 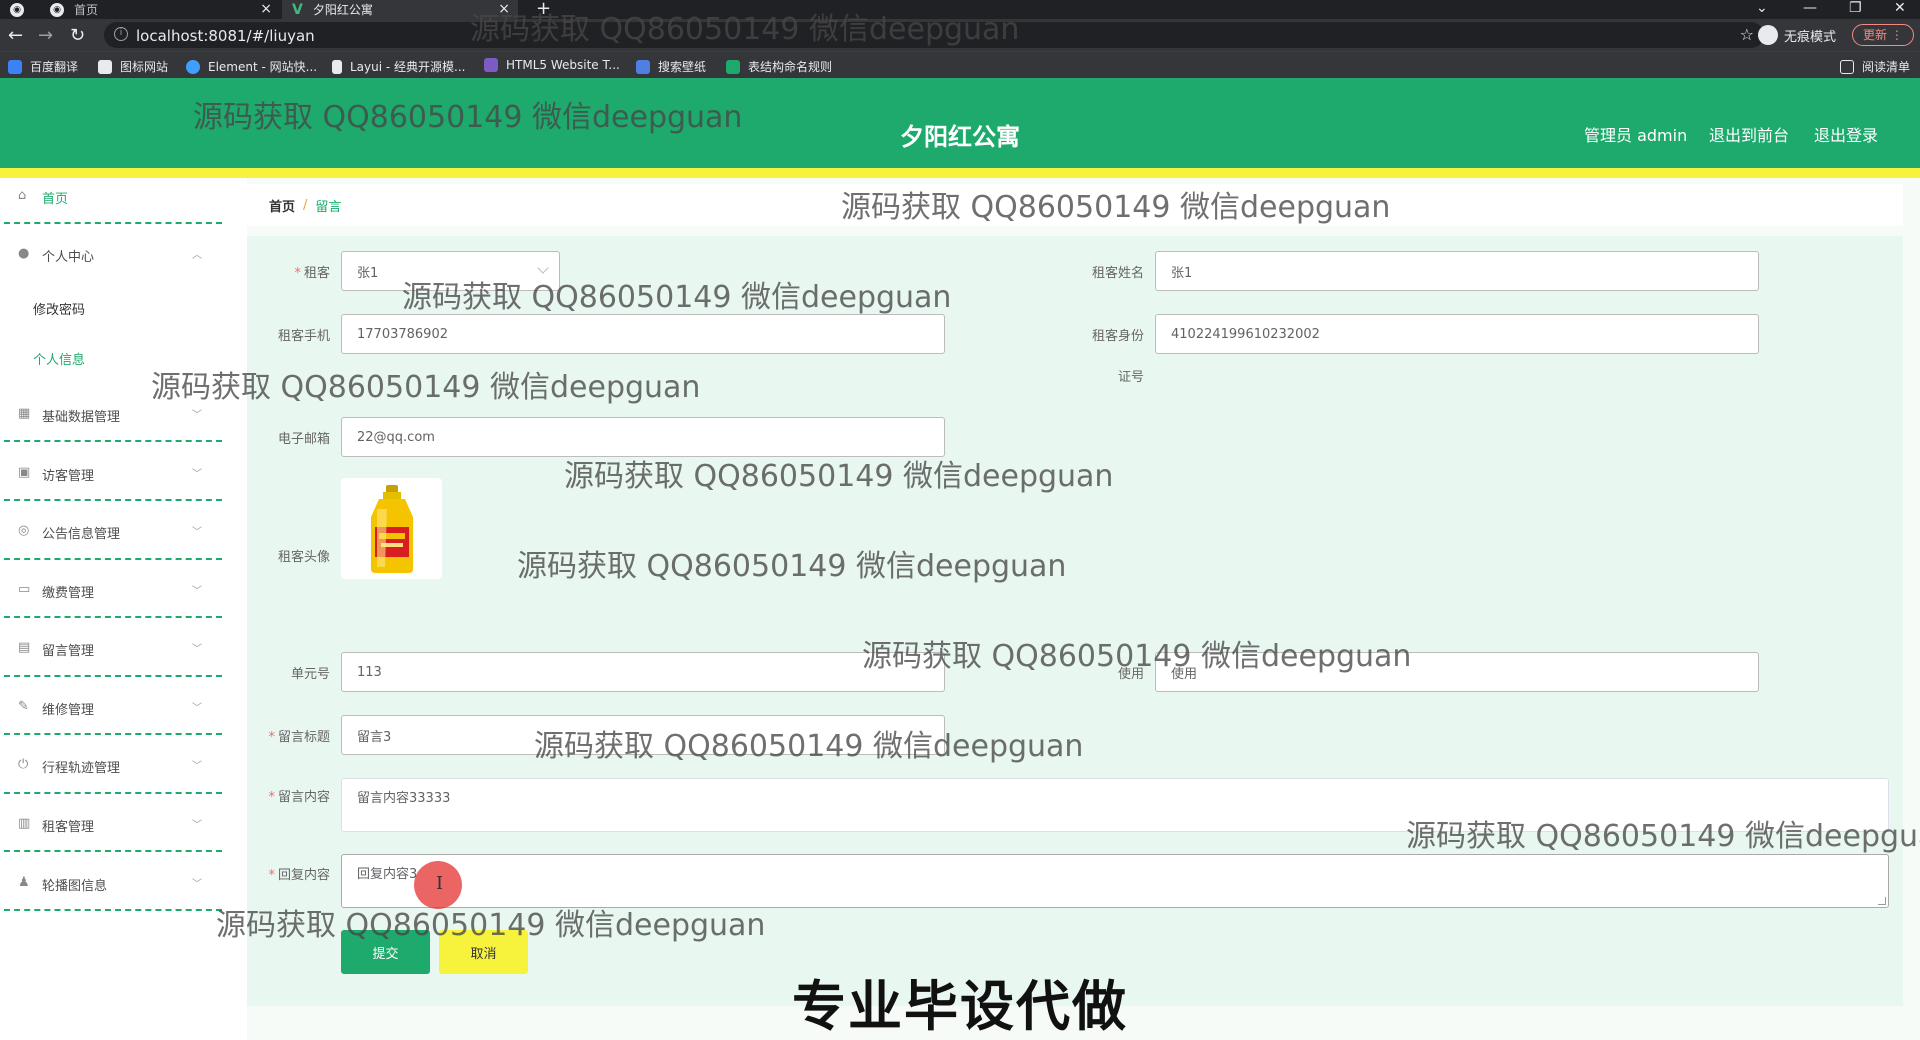 What do you see at coordinates (1457, 672) in the screenshot?
I see `usage-input: 使用` at bounding box center [1457, 672].